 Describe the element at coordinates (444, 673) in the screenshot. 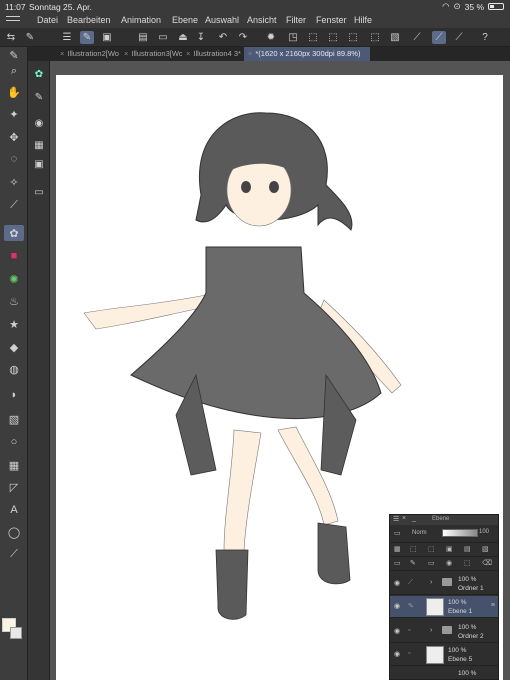

I see `layer-row-partial: 100 %` at that location.